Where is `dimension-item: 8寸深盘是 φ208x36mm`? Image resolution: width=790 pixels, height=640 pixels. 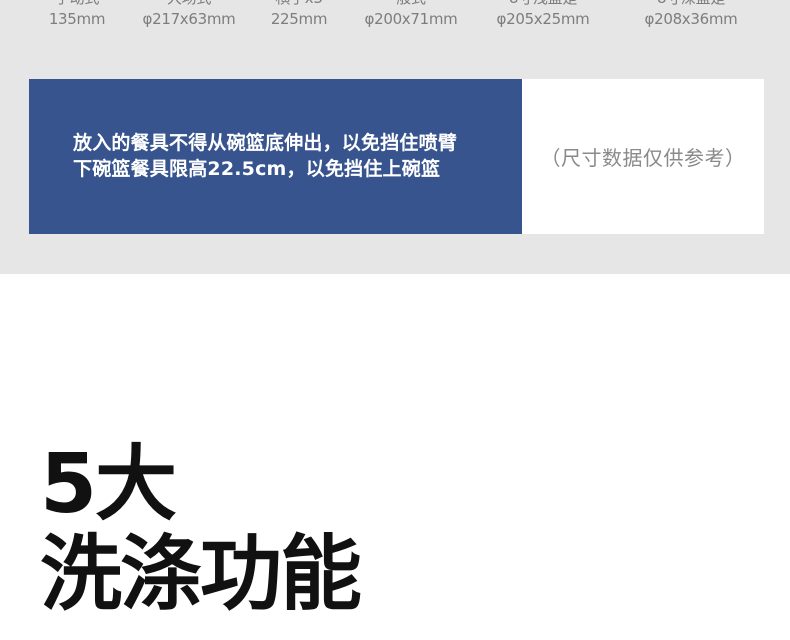
dimension-item: 8寸深盘是 φ208x36mm is located at coordinates (691, 15).